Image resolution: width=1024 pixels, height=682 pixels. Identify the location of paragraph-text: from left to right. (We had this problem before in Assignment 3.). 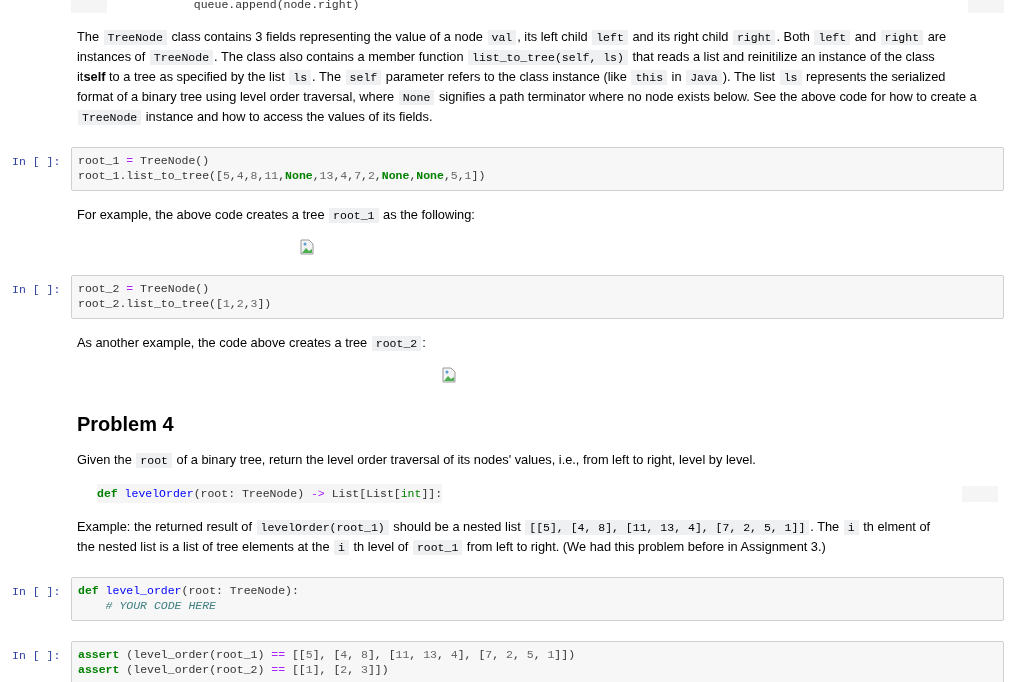
(645, 546).